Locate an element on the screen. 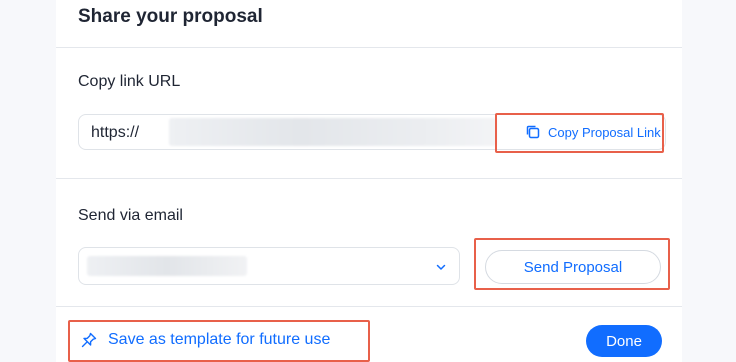 The image size is (736, 362). save-as-template-label: Save as template for future use is located at coordinates (219, 339).